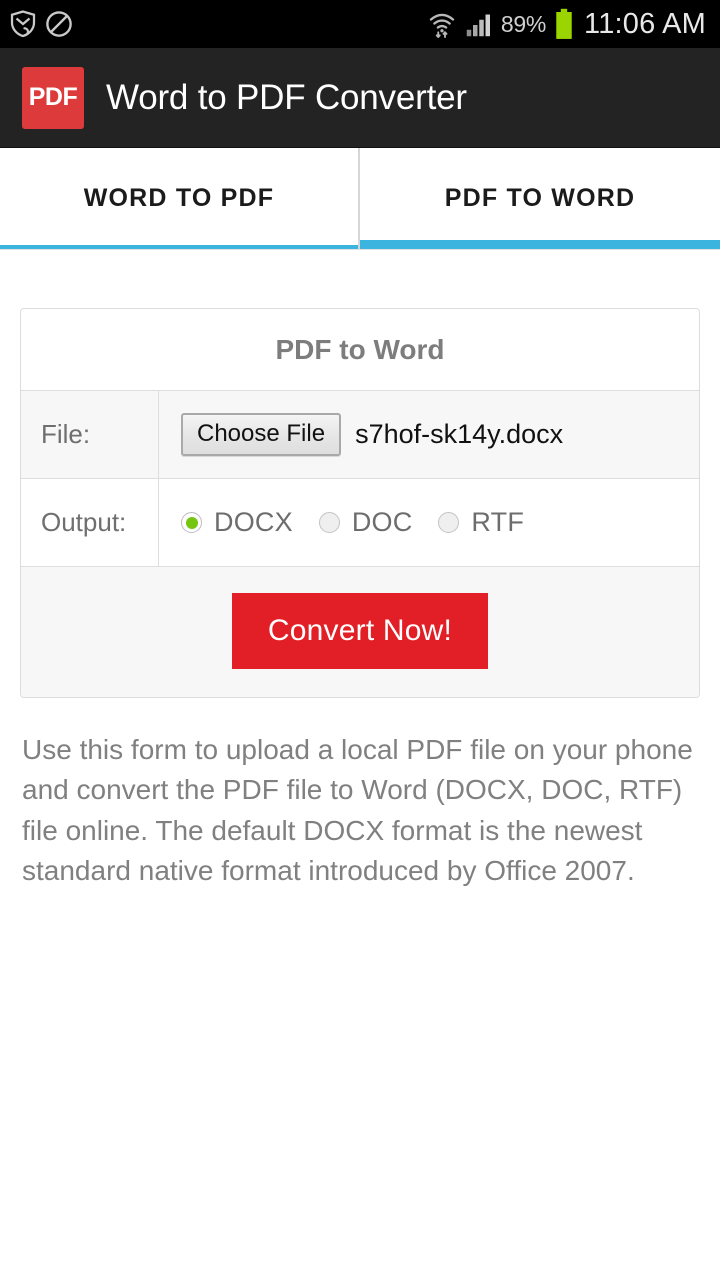  Describe the element at coordinates (498, 522) in the screenshot. I see `output-option-rtf-label: RTF` at that location.